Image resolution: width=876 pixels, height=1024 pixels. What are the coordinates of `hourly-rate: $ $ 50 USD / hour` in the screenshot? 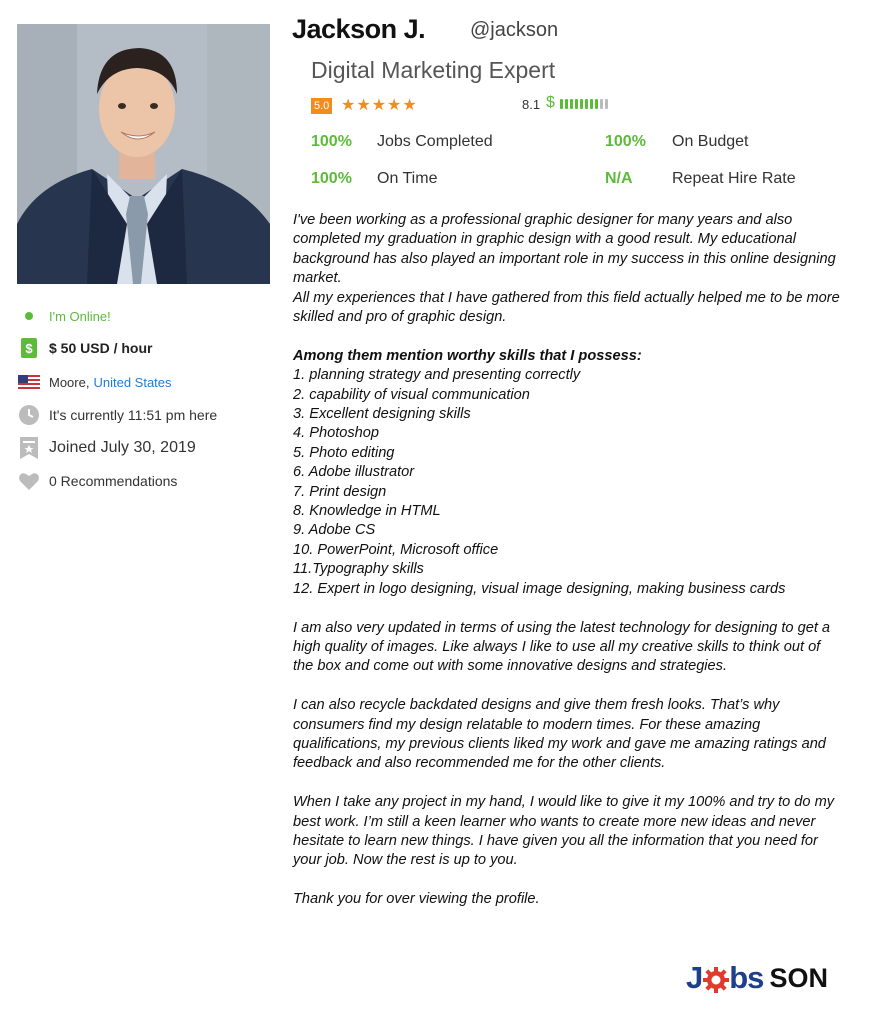 It's located at (84, 348).